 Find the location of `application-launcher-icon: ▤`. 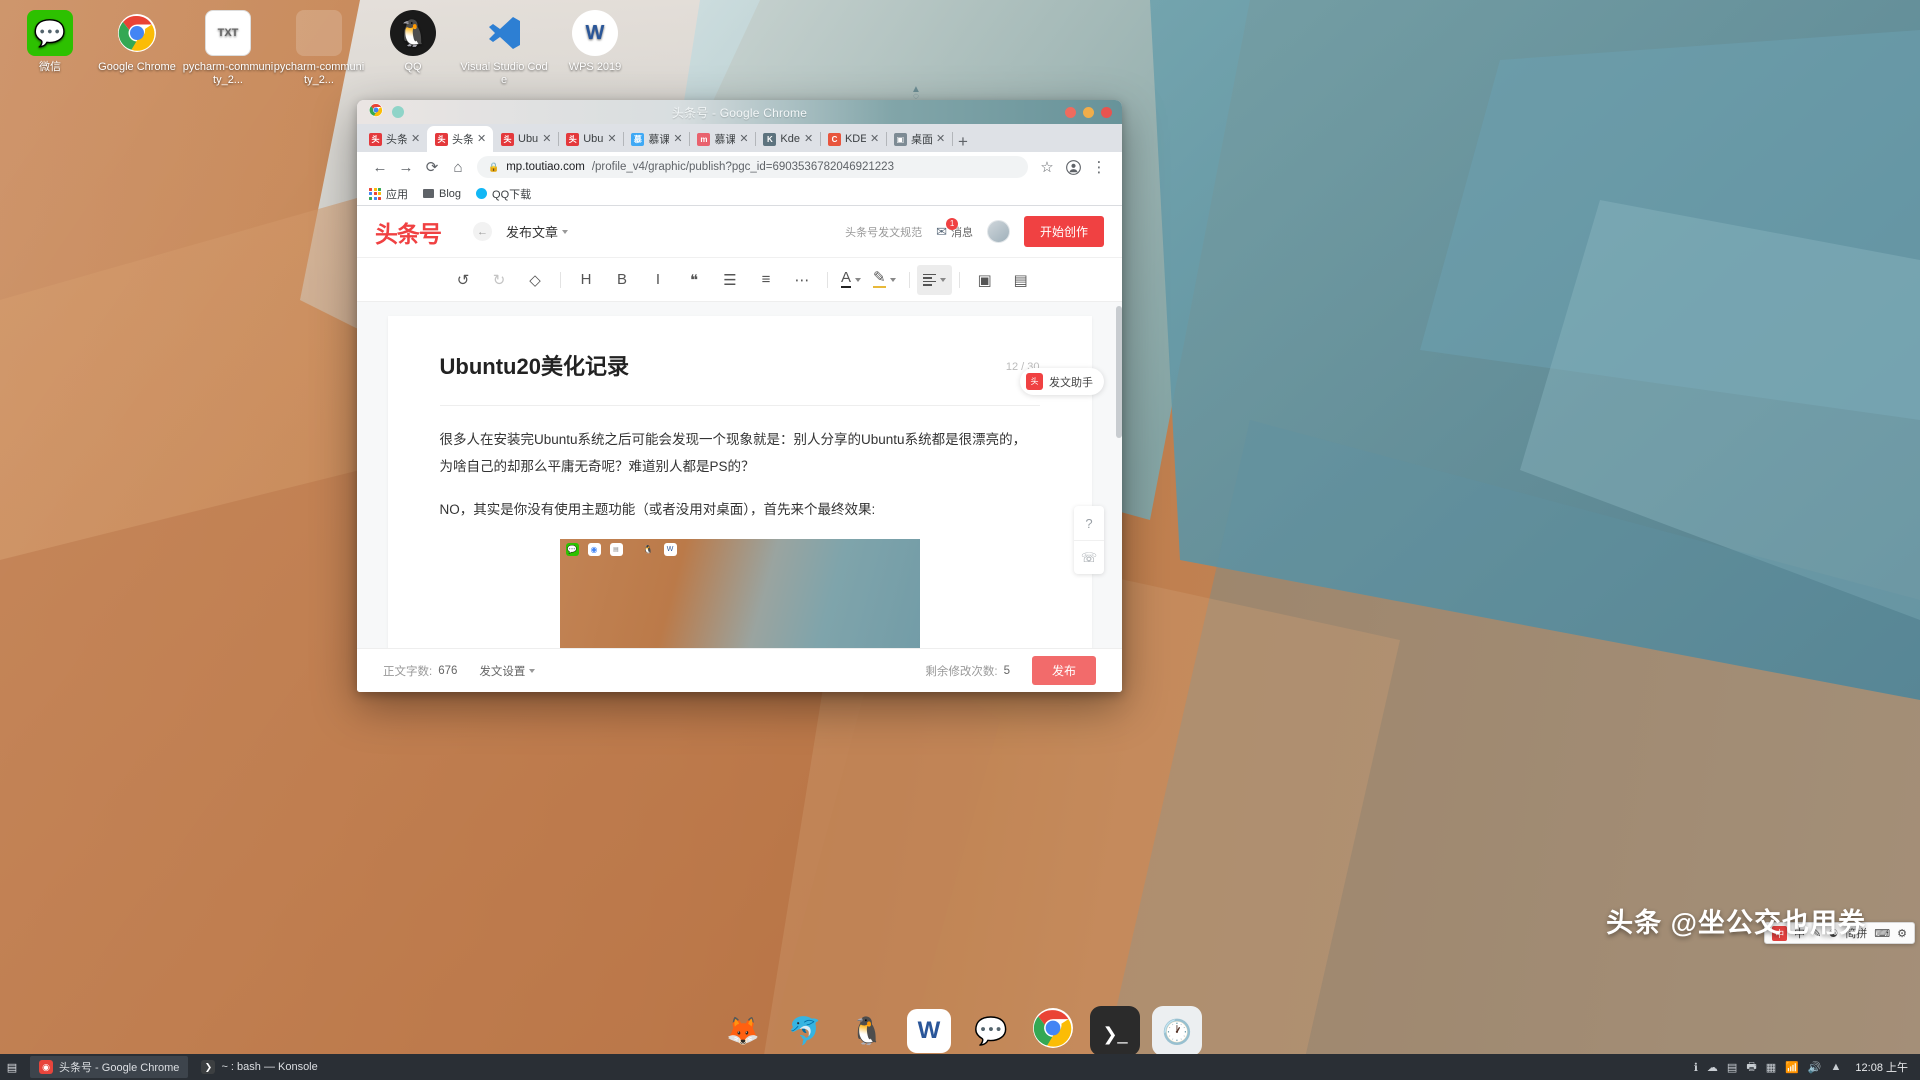

application-launcher-icon: ▤ is located at coordinates (12, 1067).